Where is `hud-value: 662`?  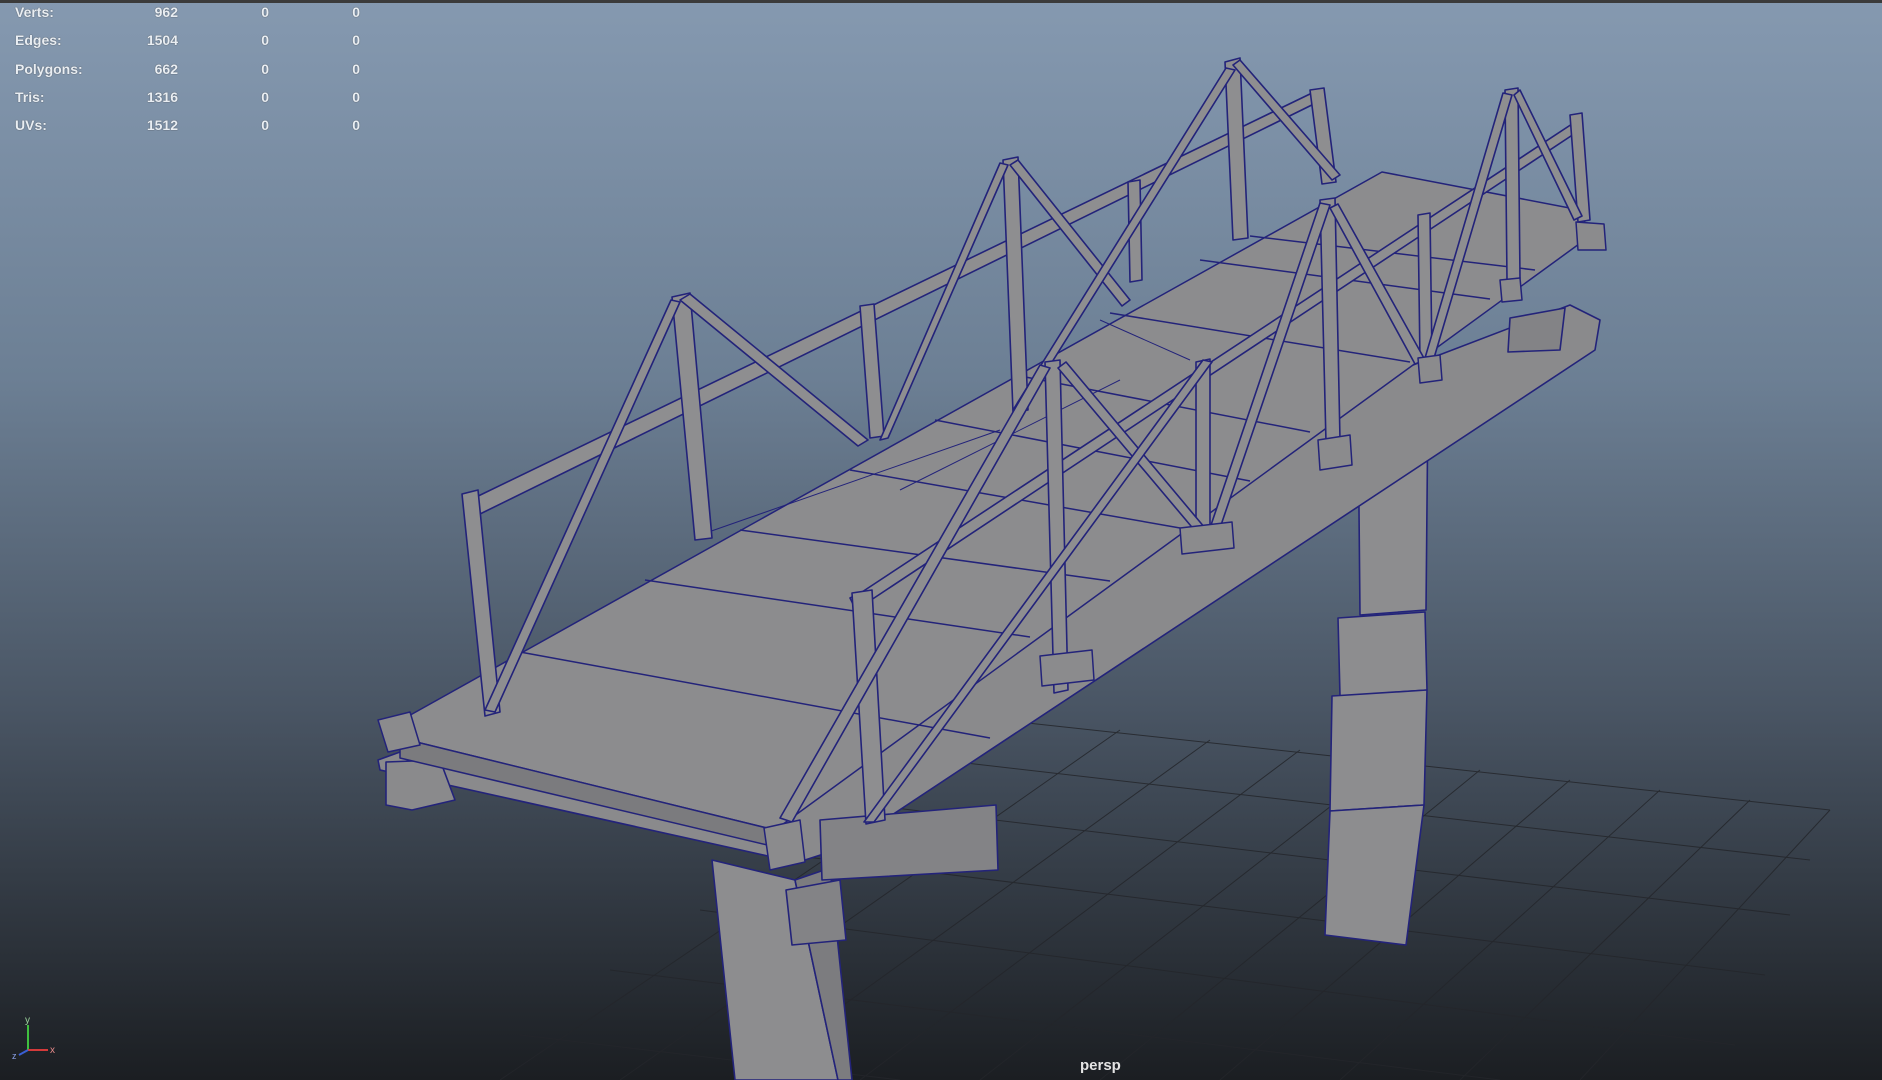 hud-value: 662 is located at coordinates (166, 68).